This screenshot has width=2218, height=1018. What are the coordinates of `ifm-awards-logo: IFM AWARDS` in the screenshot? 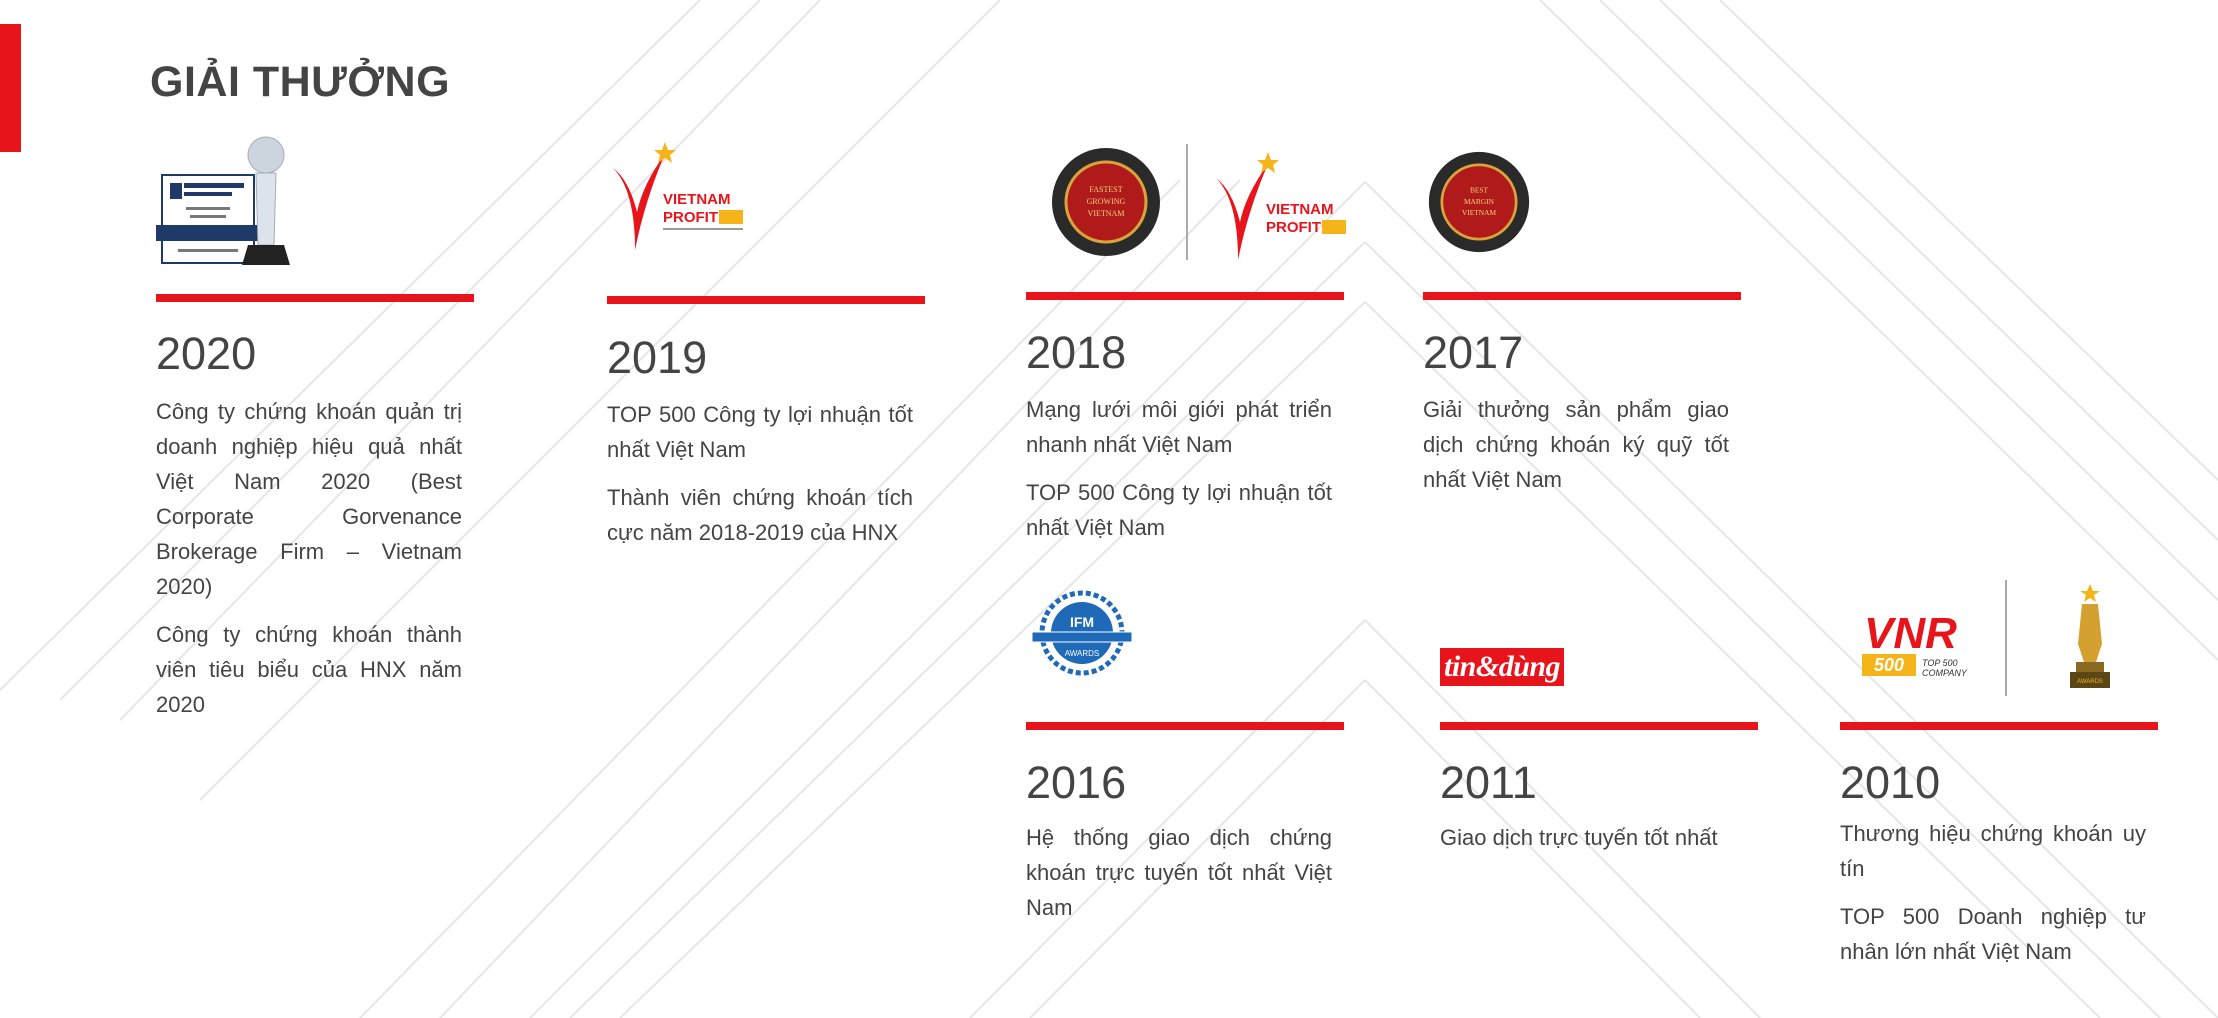 It's located at (1082, 633).